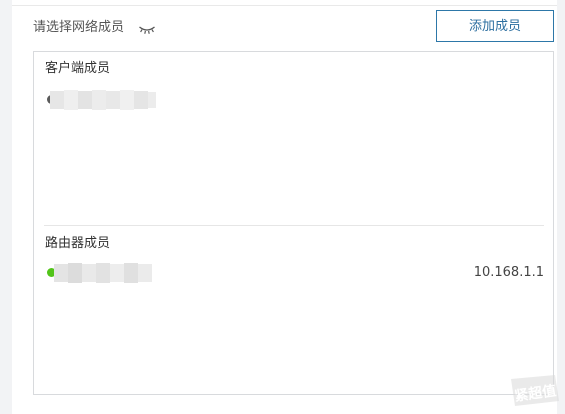 The height and width of the screenshot is (414, 565). Describe the element at coordinates (284, 5) in the screenshot. I see `top-border` at that location.